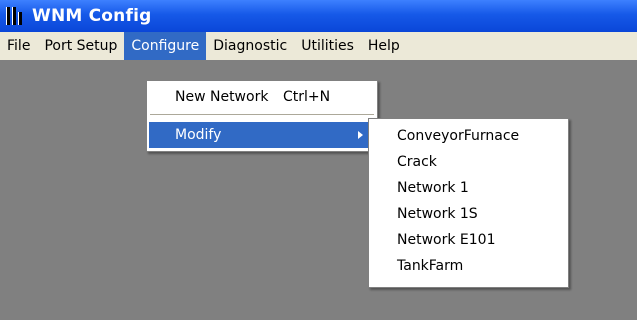  Describe the element at coordinates (468, 162) in the screenshot. I see `submenu-item: Crack` at that location.